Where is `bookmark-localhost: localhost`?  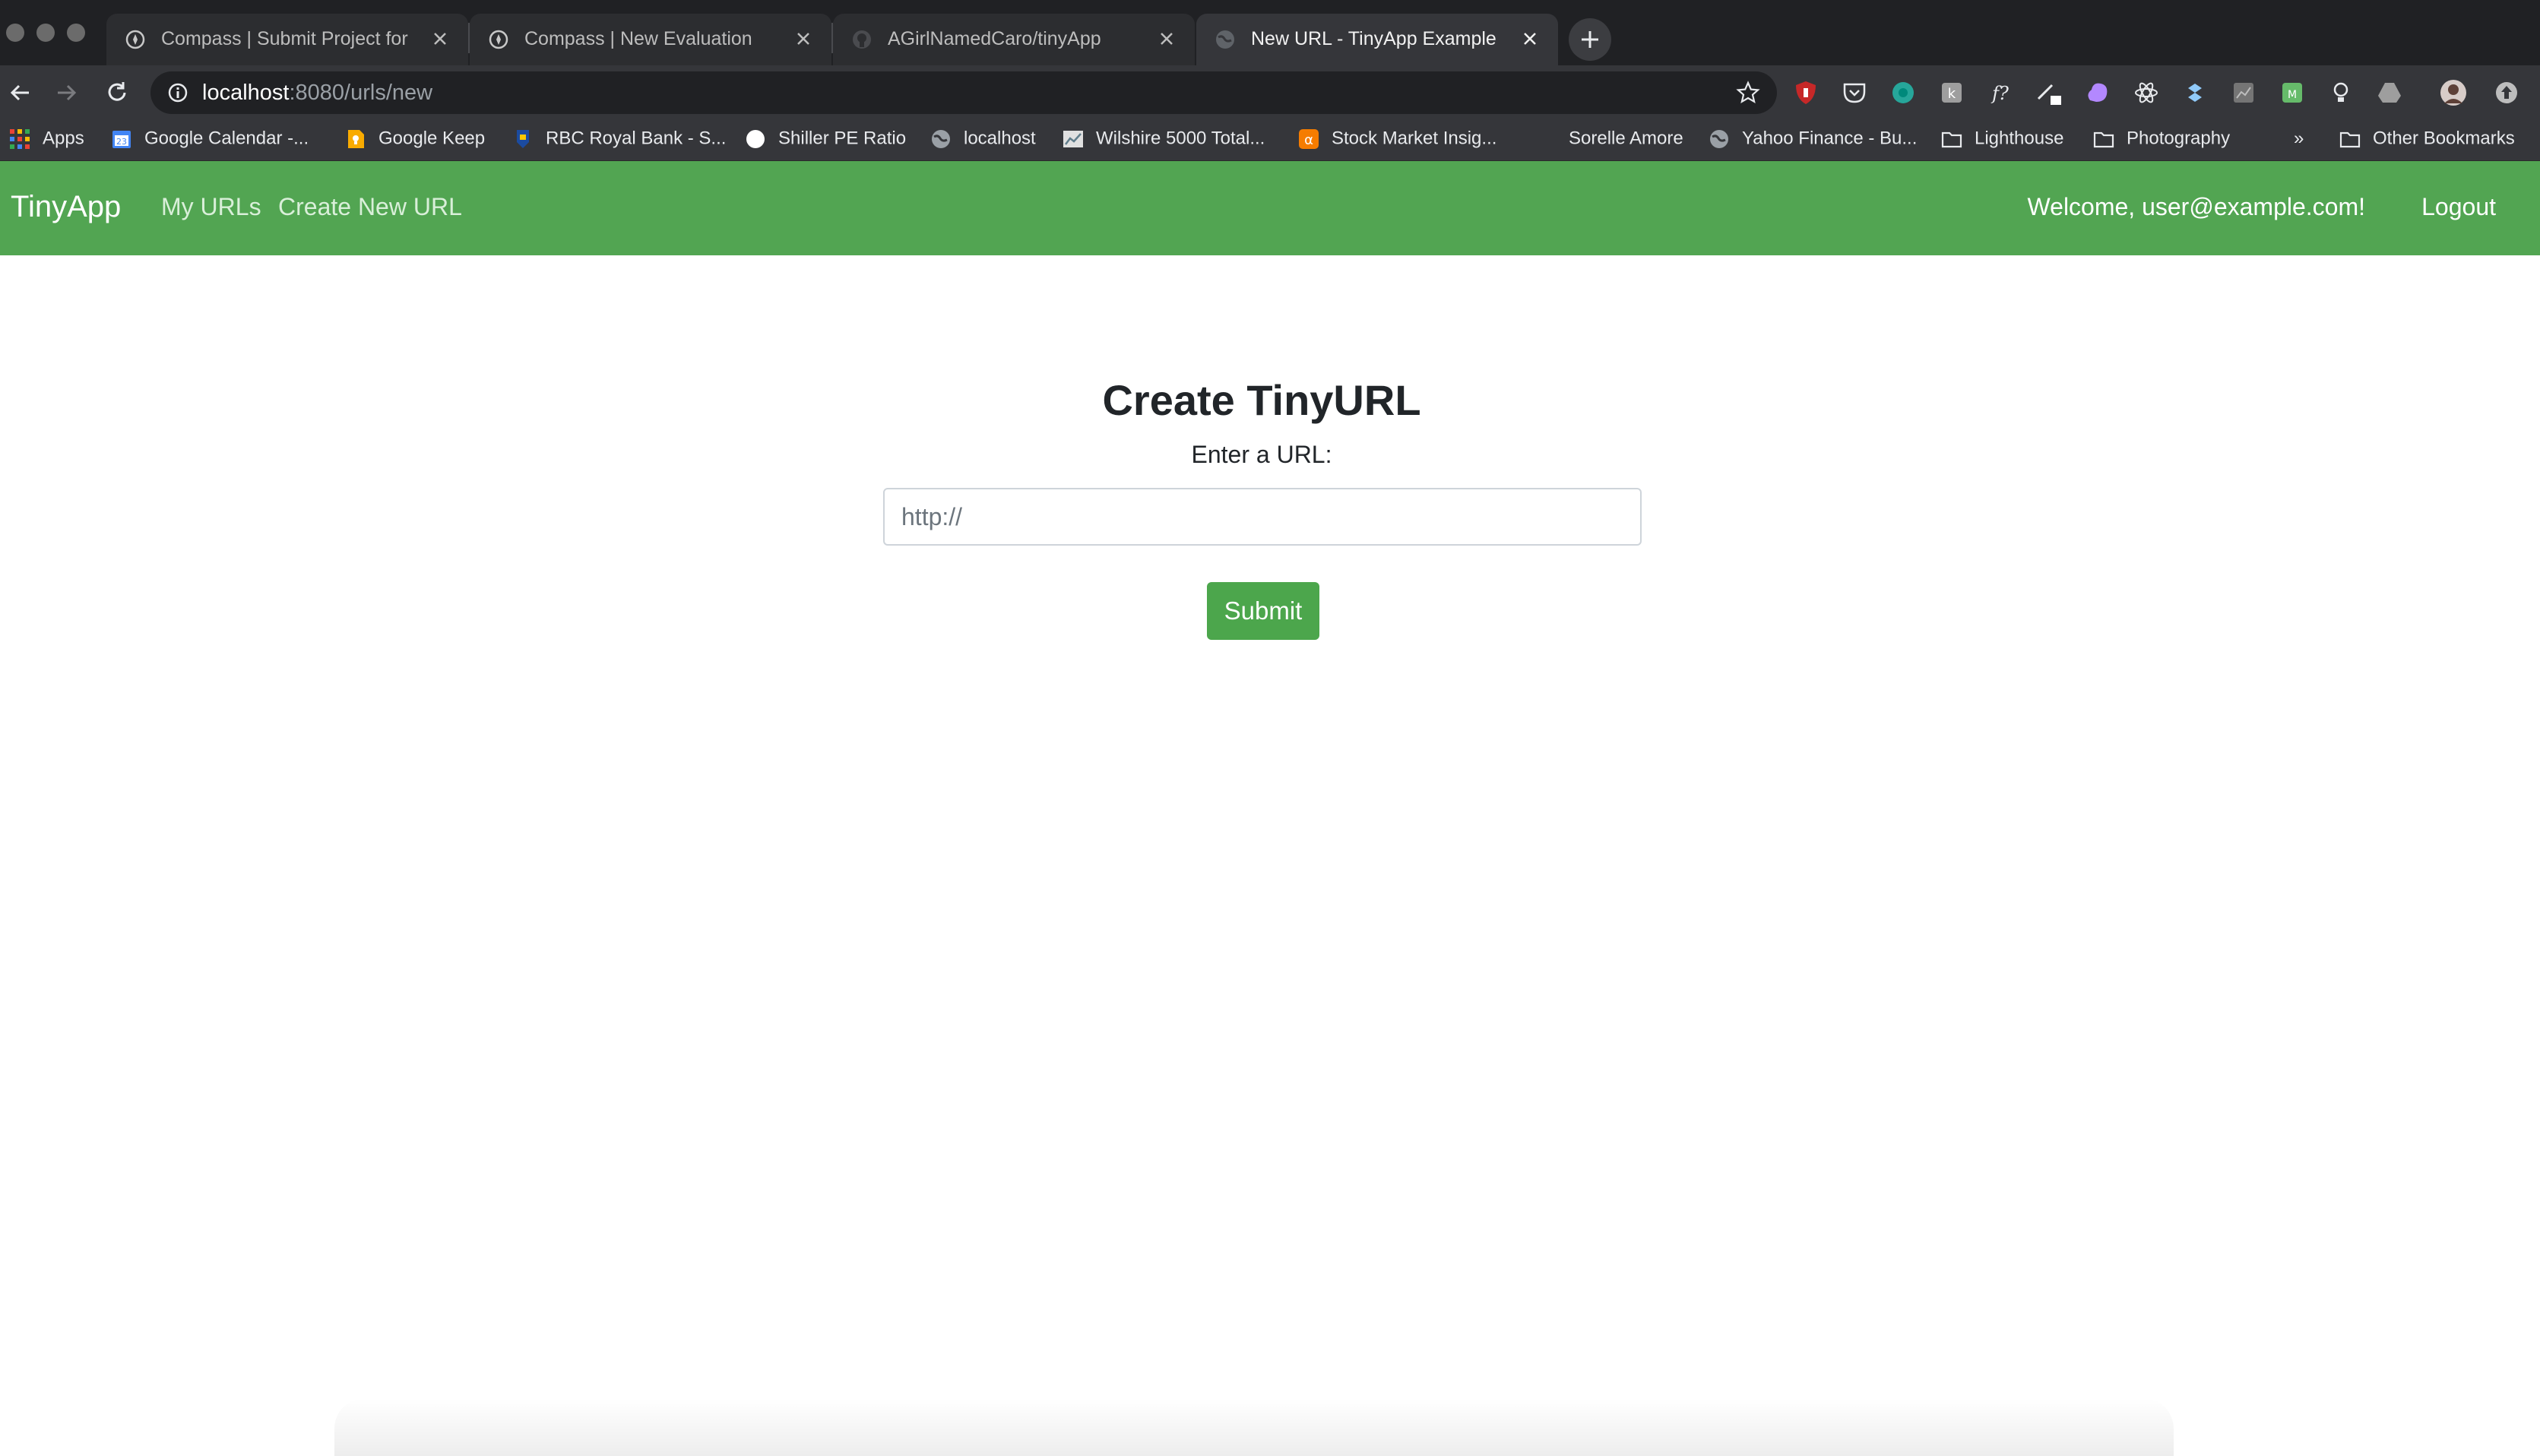
bookmark-localhost: localhost is located at coordinates (983, 141).